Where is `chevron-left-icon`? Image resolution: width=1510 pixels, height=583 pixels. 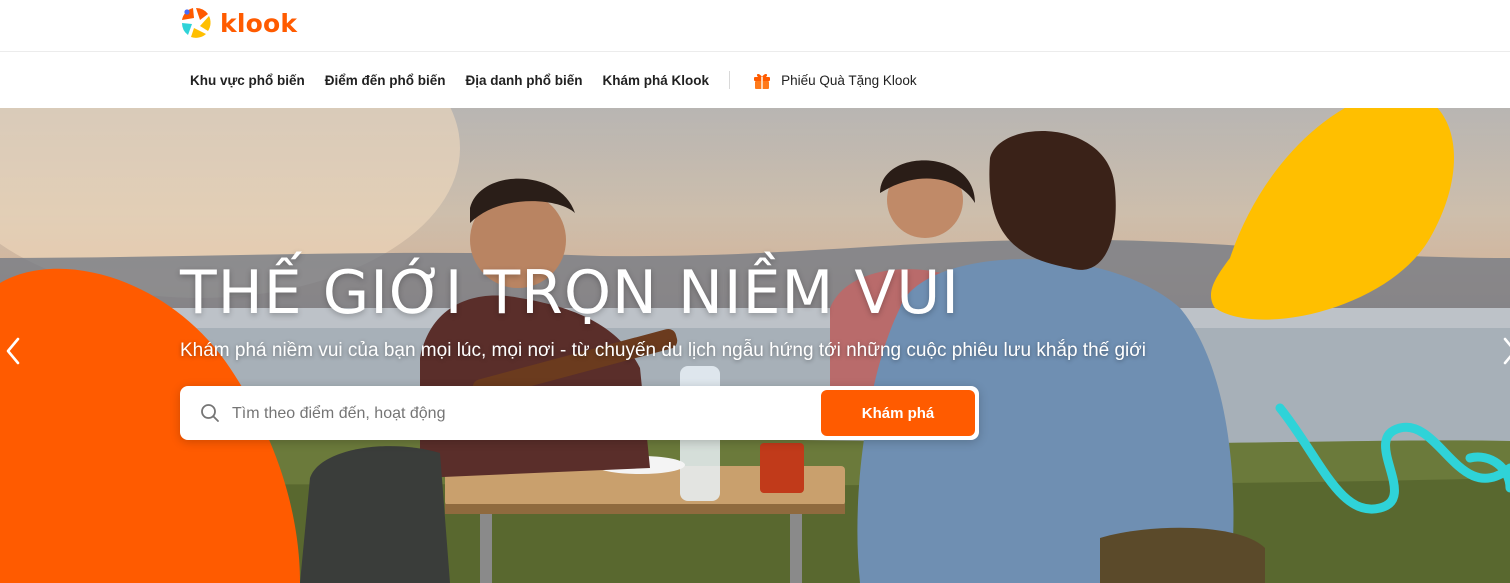
chevron-left-icon is located at coordinates (13, 351).